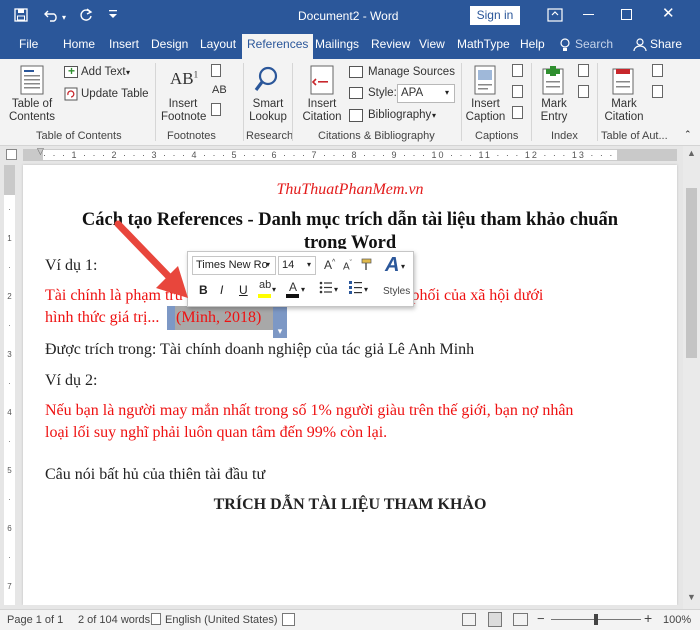 The image size is (700, 630). What do you see at coordinates (691, 377) in the screenshot?
I see `vertical-scrollbar: ▲ ▼` at bounding box center [691, 377].